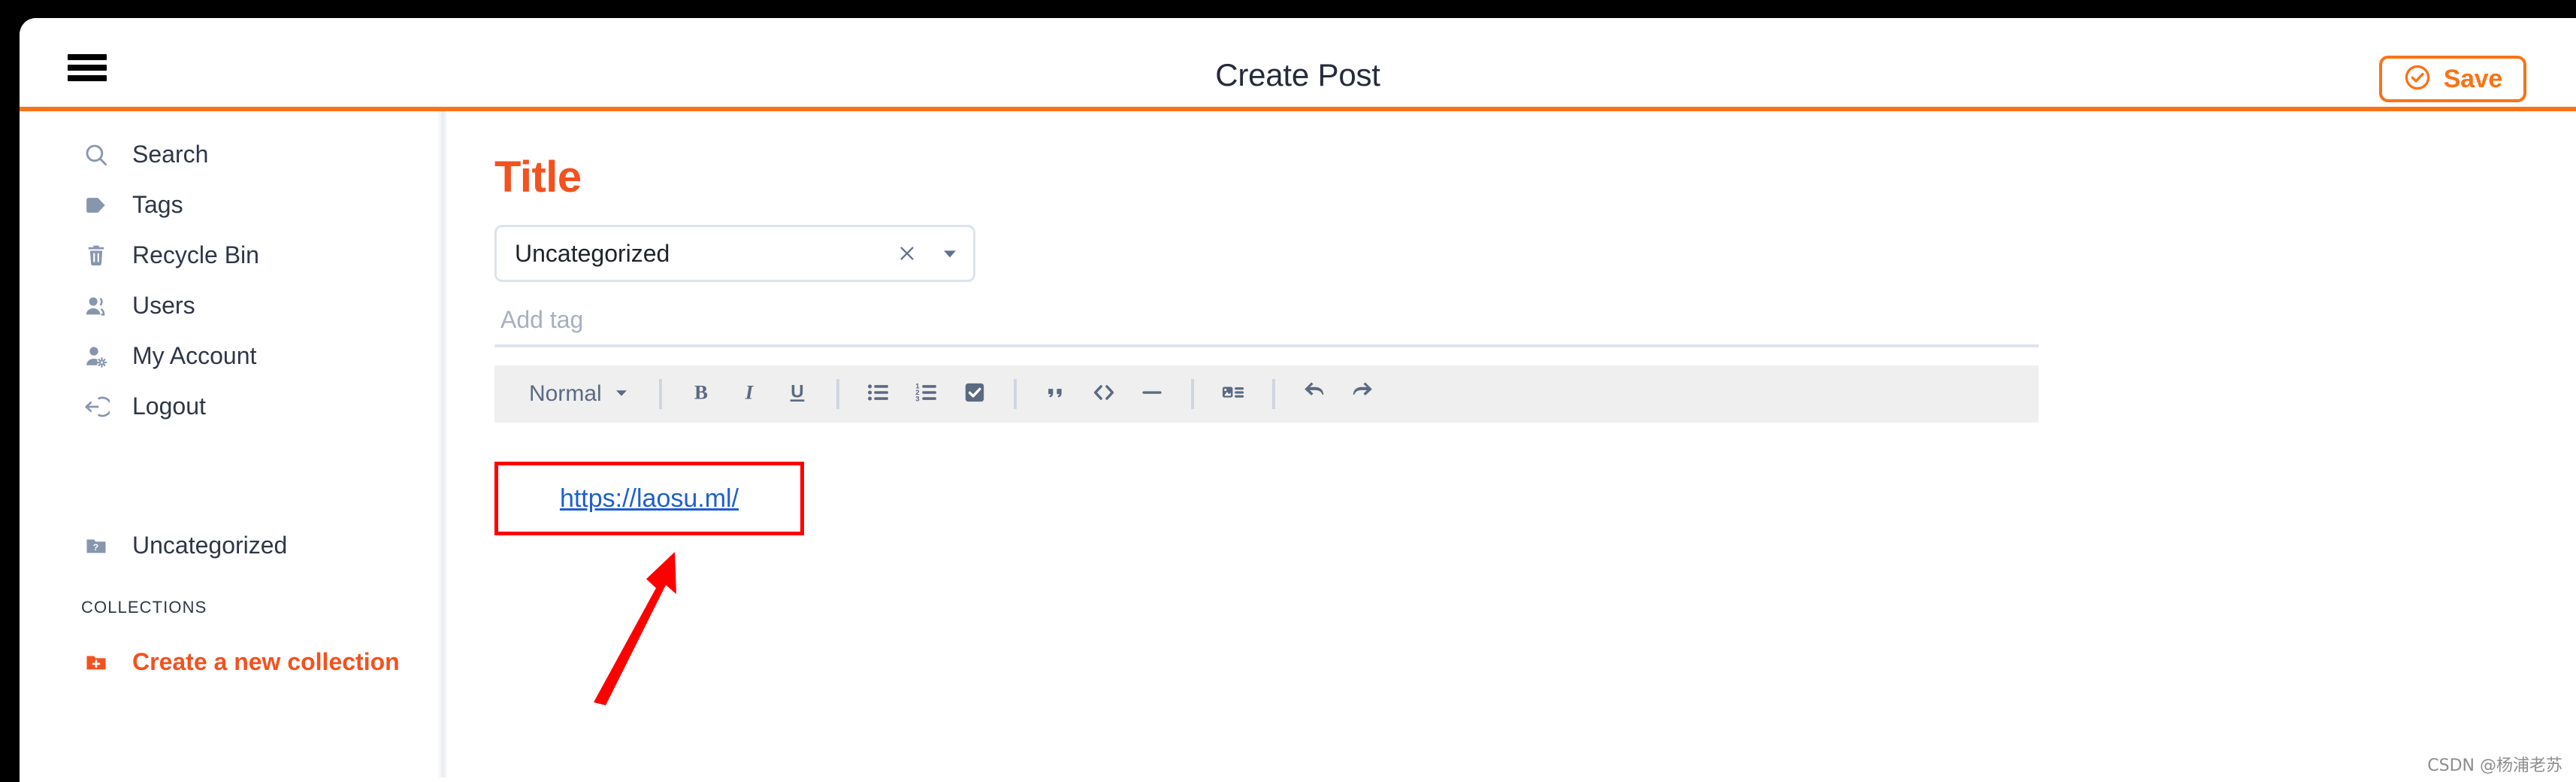  What do you see at coordinates (234, 305) in the screenshot?
I see `sidebar-item-users: Users` at bounding box center [234, 305].